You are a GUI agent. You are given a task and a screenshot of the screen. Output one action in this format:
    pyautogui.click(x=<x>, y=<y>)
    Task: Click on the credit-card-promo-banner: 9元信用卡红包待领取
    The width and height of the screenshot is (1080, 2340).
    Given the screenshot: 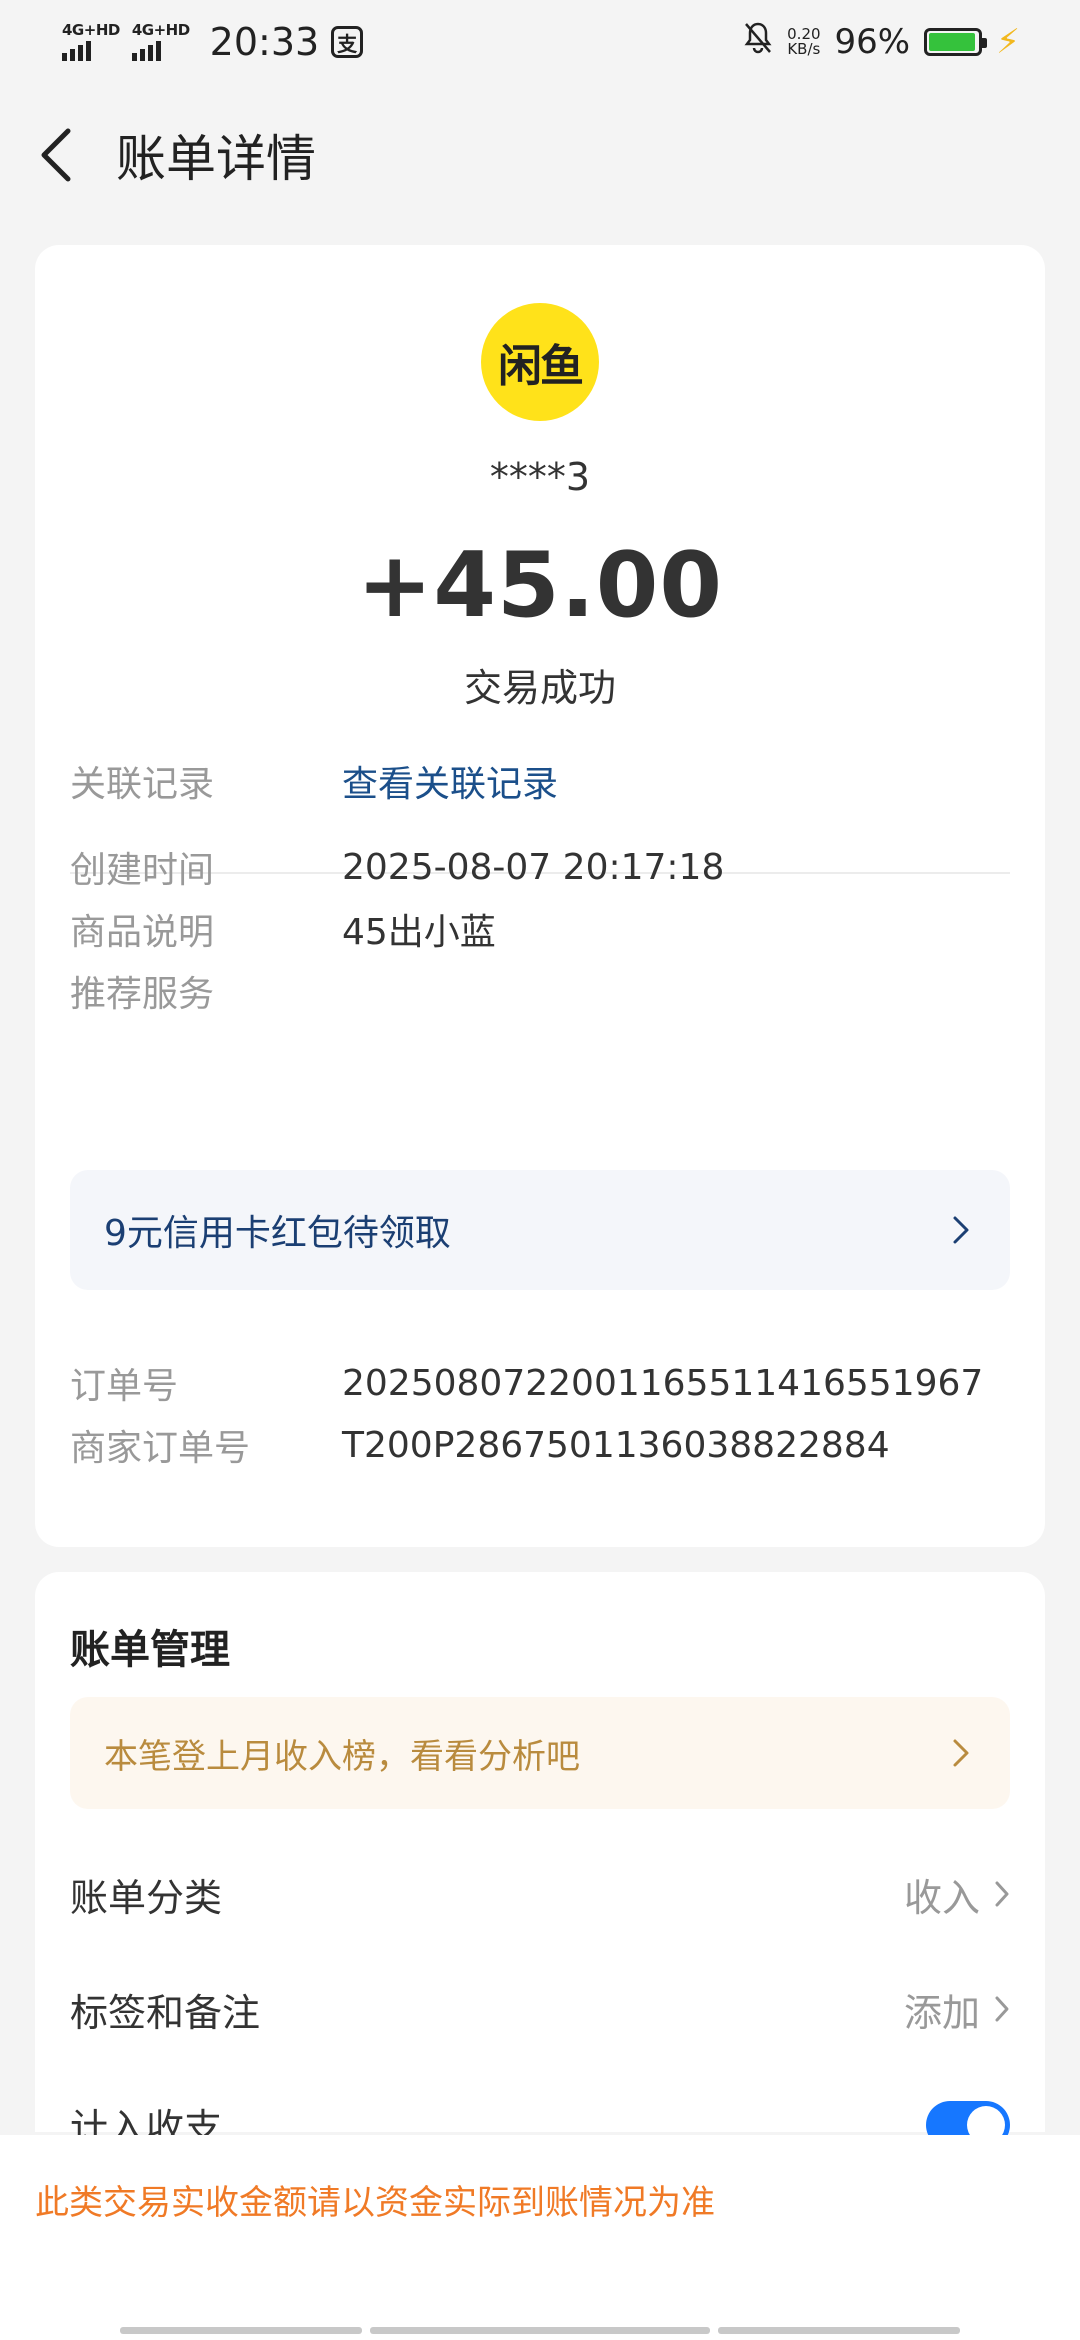 What is the action you would take?
    pyautogui.click(x=540, y=1230)
    